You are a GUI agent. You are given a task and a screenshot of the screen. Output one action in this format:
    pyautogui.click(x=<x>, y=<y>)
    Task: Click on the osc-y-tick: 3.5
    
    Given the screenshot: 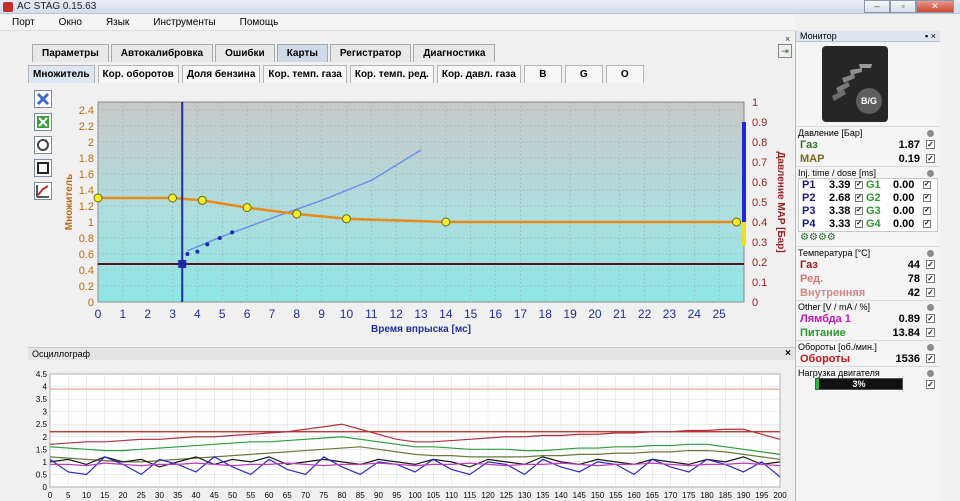 What is the action you would take?
    pyautogui.click(x=42, y=399)
    